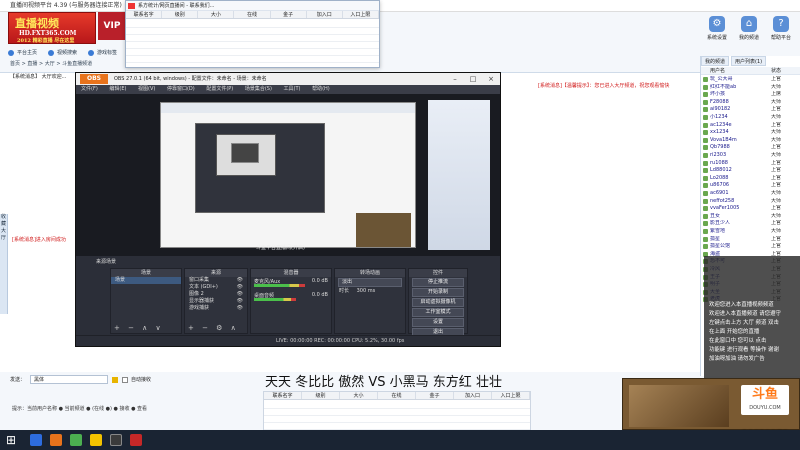 Image resolution: width=800 pixels, height=450 pixels. I want to click on system-settings-label: 系统设置, so click(716, 38).